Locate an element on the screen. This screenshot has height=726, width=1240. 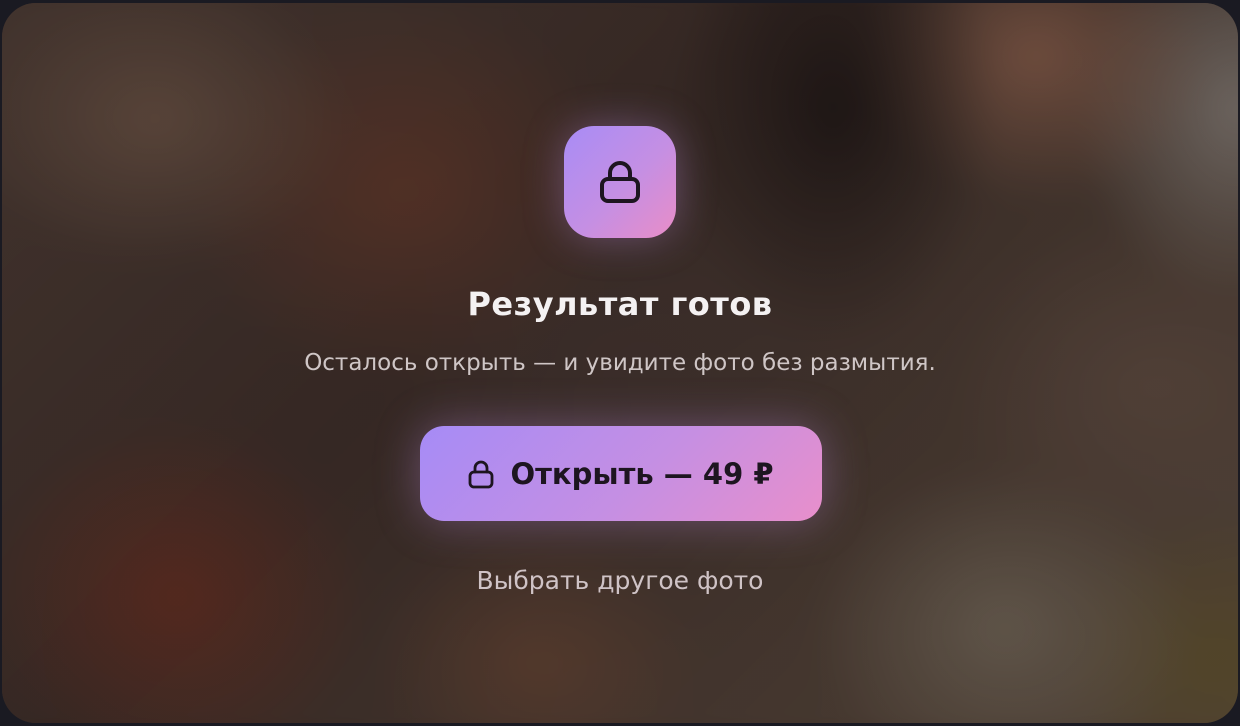
choose-another-photo-link: Выбрать другое фото is located at coordinates (620, 580).